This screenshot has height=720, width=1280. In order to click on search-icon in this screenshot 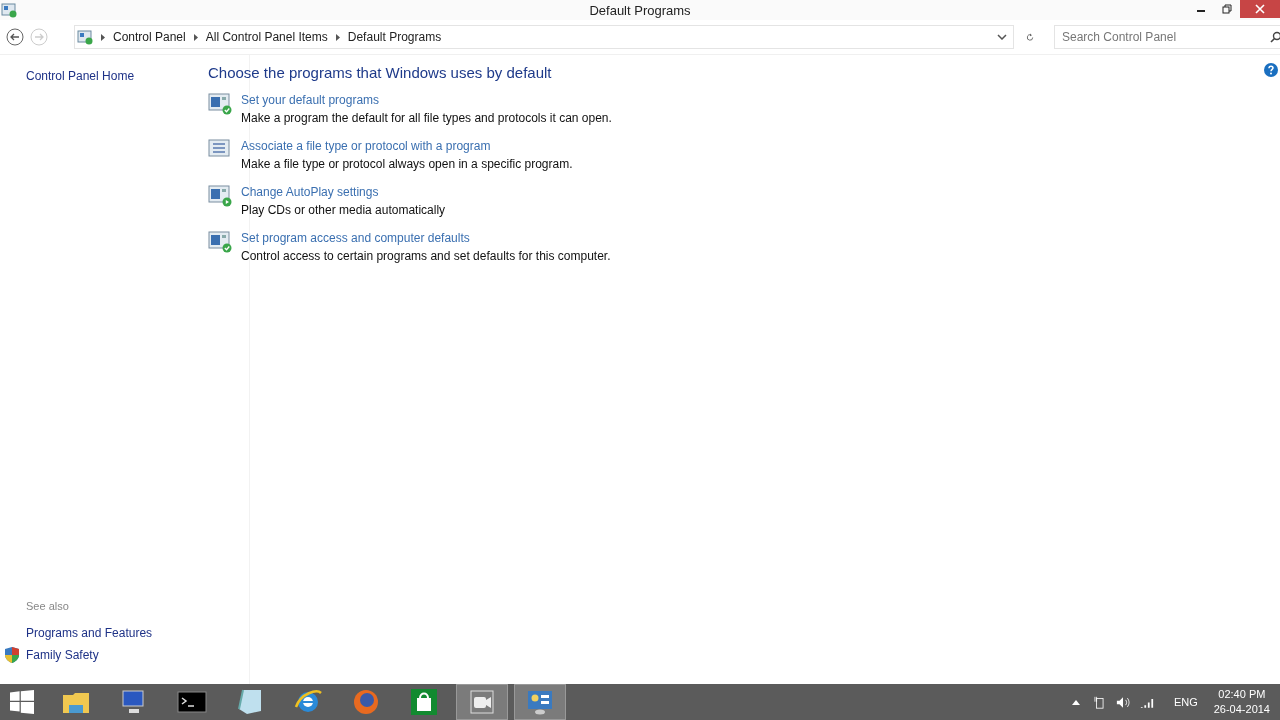, I will do `click(1275, 37)`.